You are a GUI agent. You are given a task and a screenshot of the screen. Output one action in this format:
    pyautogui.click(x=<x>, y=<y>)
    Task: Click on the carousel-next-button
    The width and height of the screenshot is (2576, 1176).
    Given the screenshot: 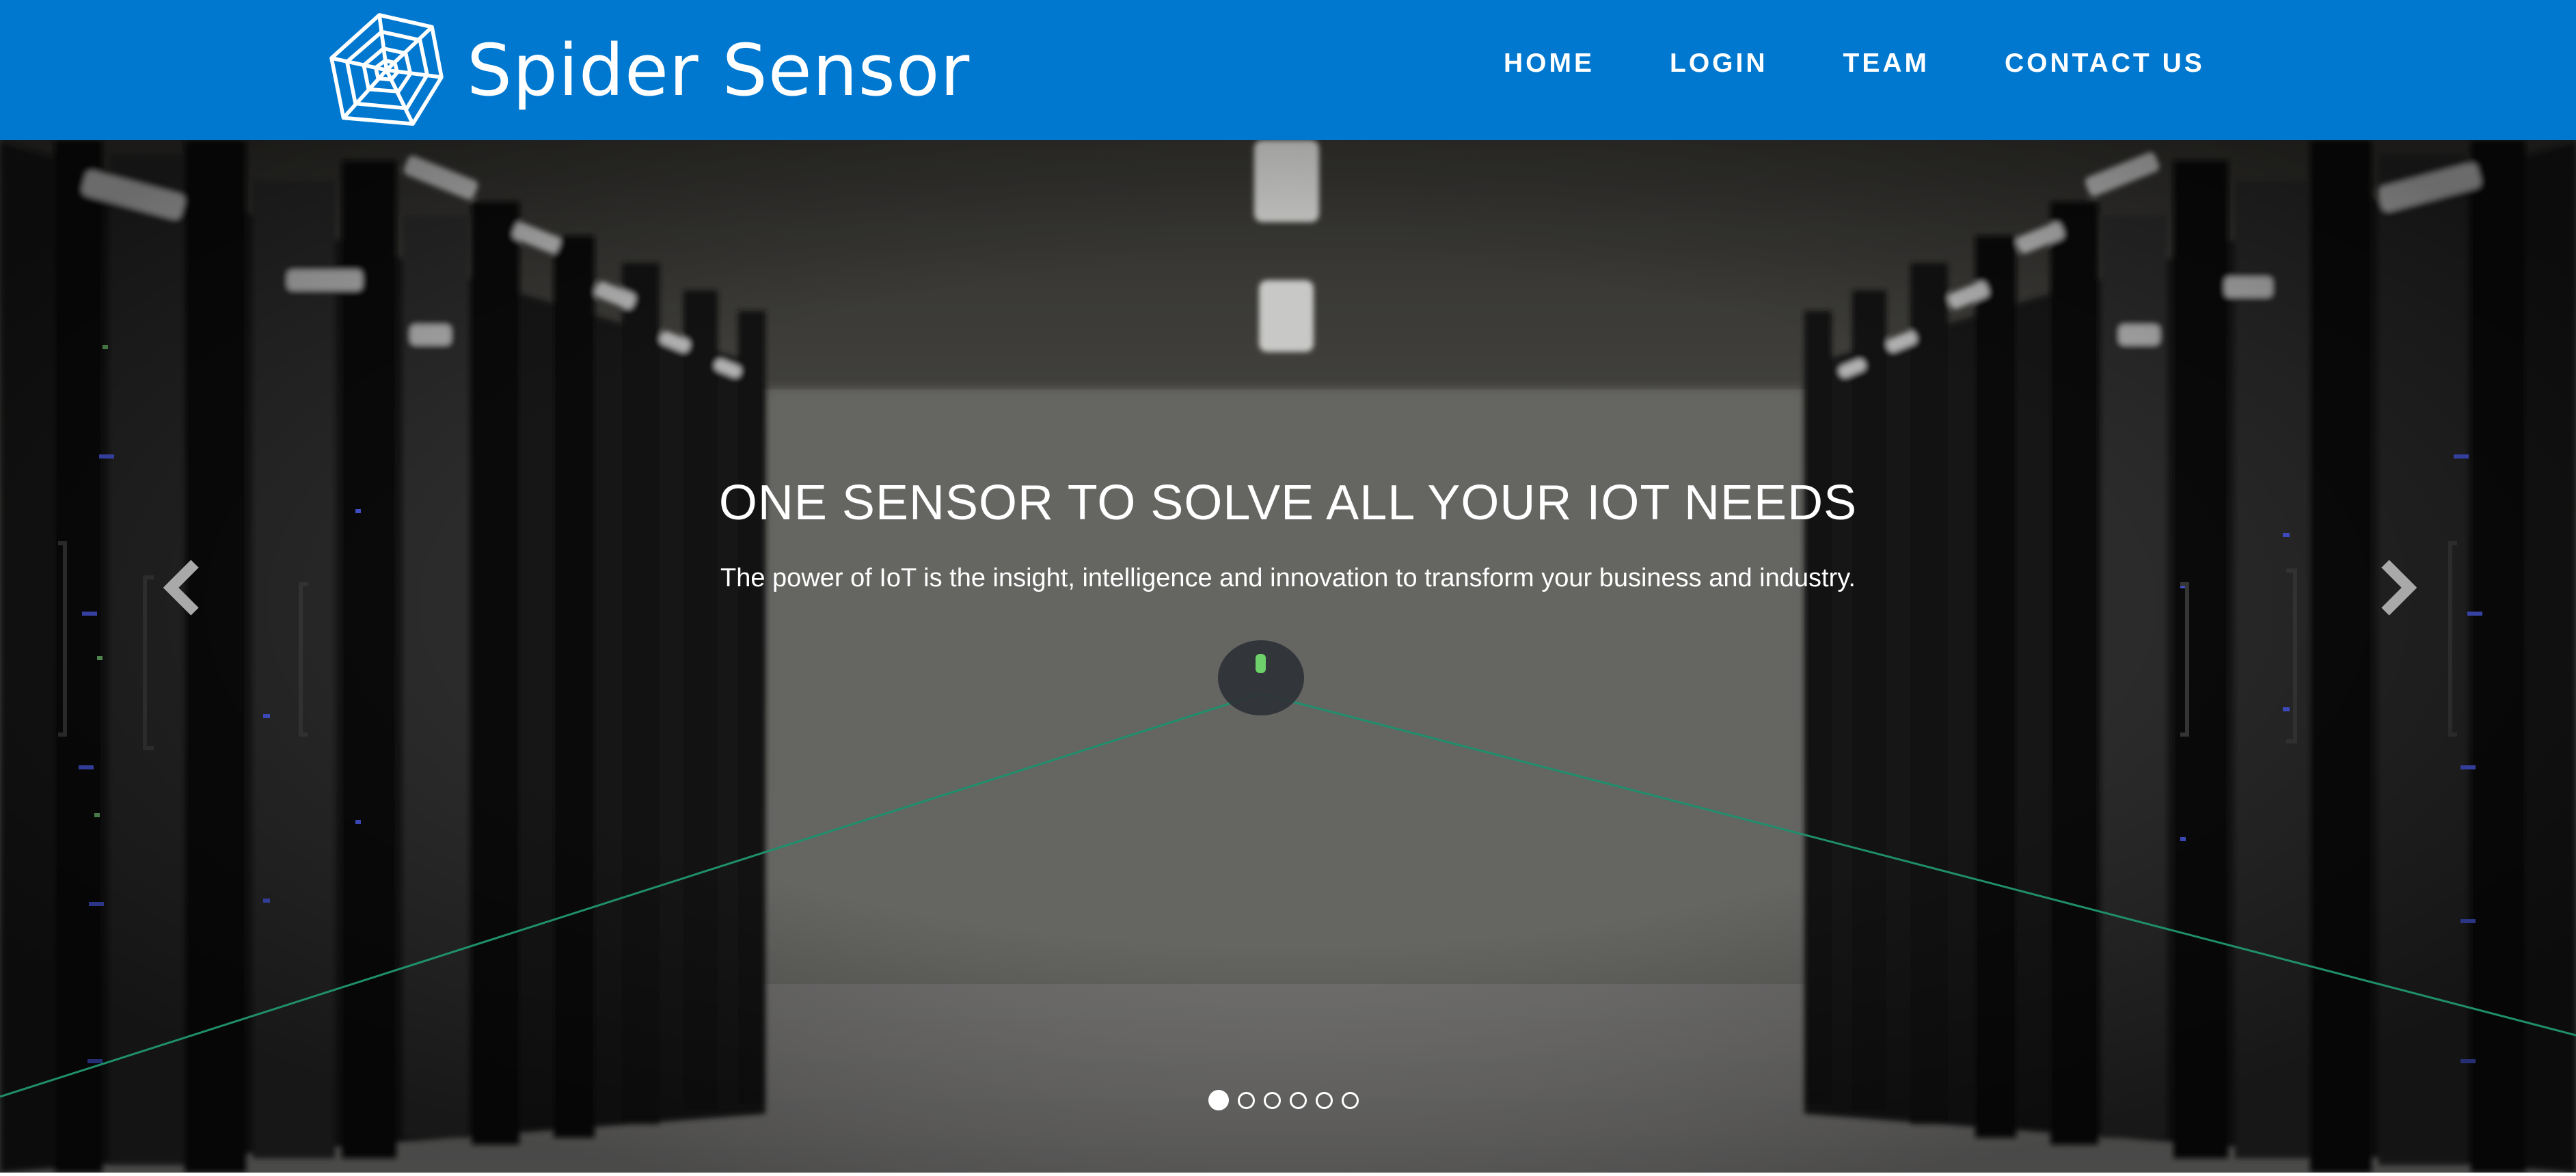 What is the action you would take?
    pyautogui.click(x=2395, y=587)
    